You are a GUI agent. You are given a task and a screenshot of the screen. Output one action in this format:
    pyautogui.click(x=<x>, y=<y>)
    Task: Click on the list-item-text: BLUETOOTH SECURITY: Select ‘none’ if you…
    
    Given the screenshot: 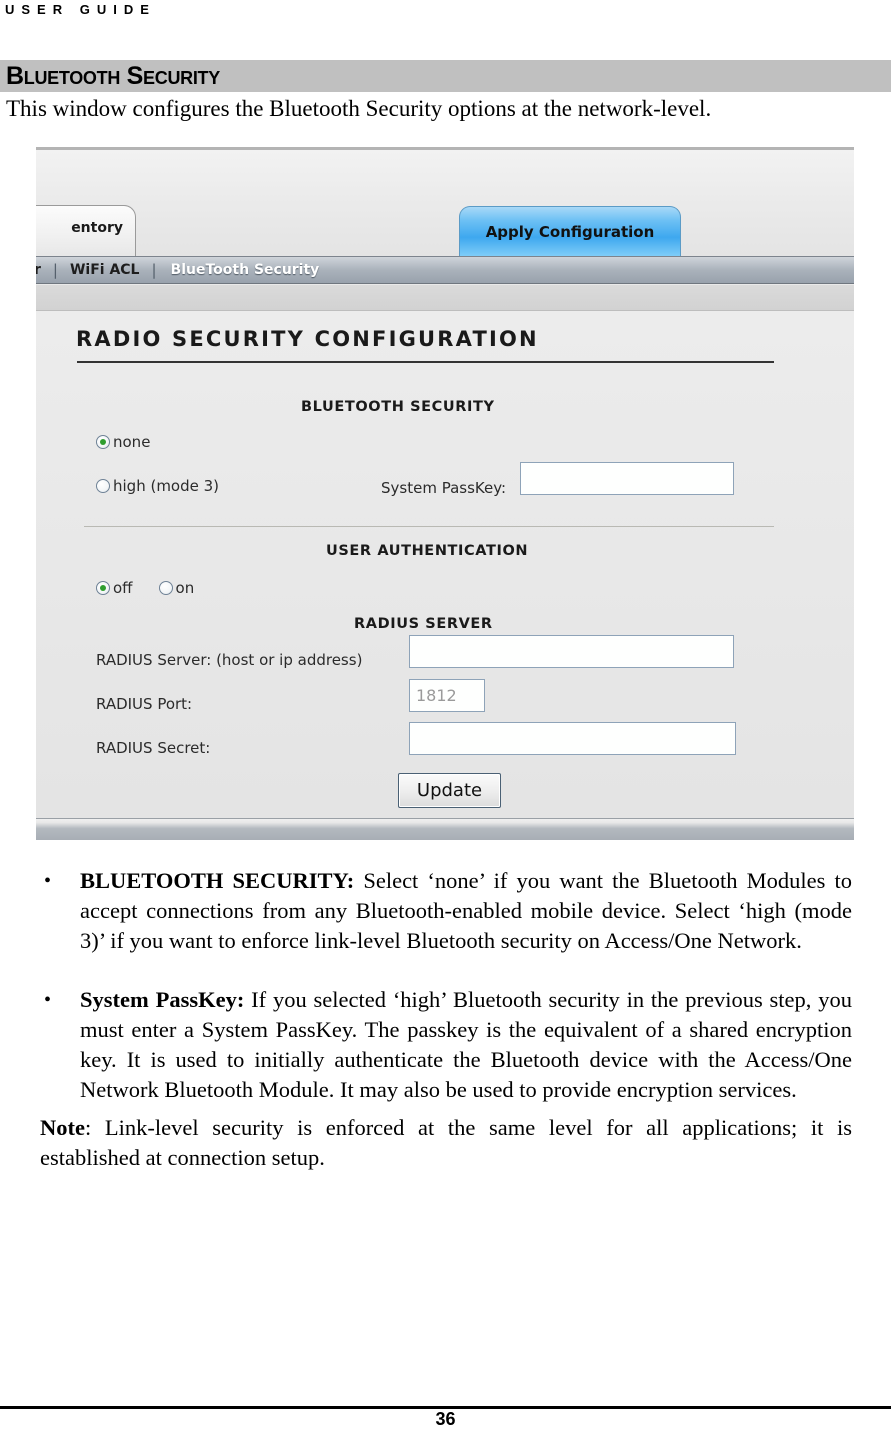 What is the action you would take?
    pyautogui.click(x=466, y=911)
    